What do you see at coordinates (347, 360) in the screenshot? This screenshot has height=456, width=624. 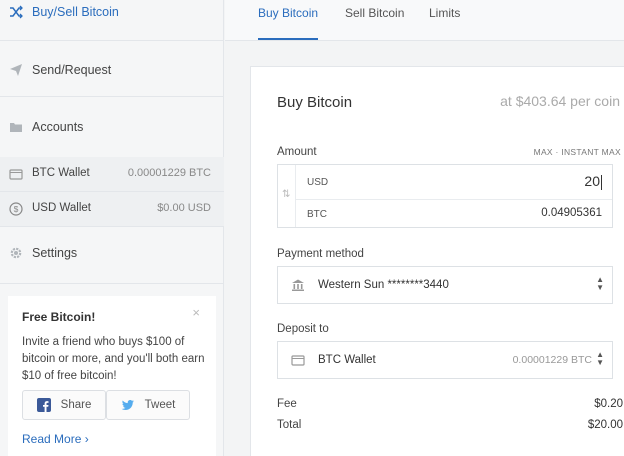 I see `deposit-wallet-name: BTC Wallet` at bounding box center [347, 360].